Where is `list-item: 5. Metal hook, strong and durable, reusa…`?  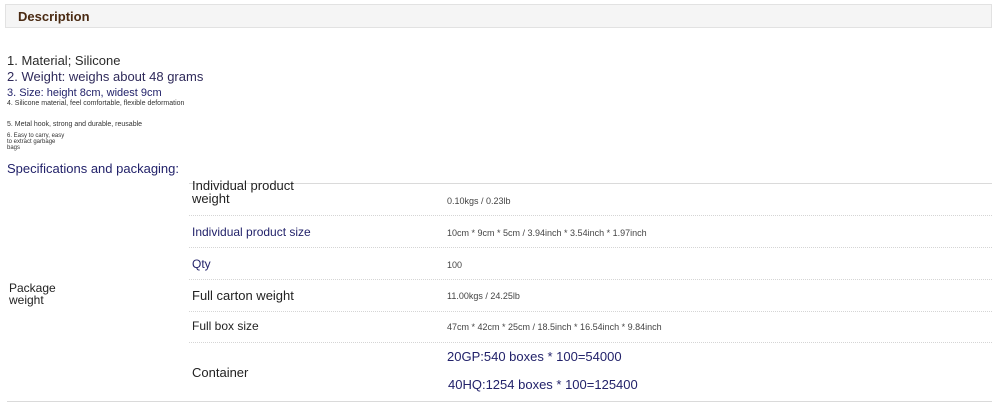
list-item: 5. Metal hook, strong and durable, reusa… is located at coordinates (75, 124).